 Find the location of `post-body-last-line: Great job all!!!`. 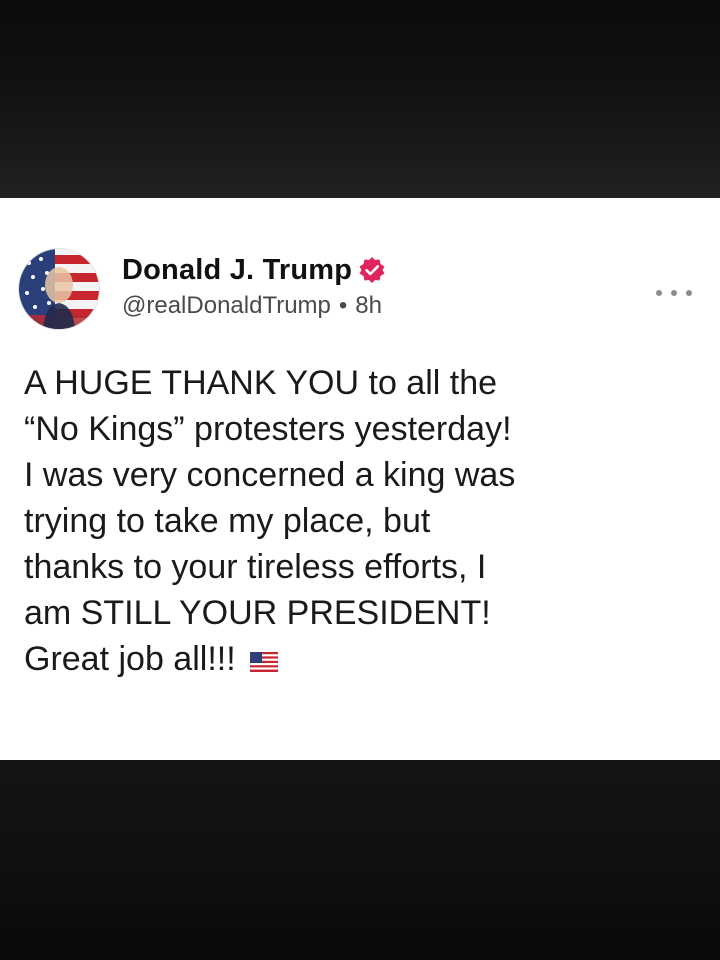

post-body-last-line: Great job all!!! is located at coordinates (362, 659).